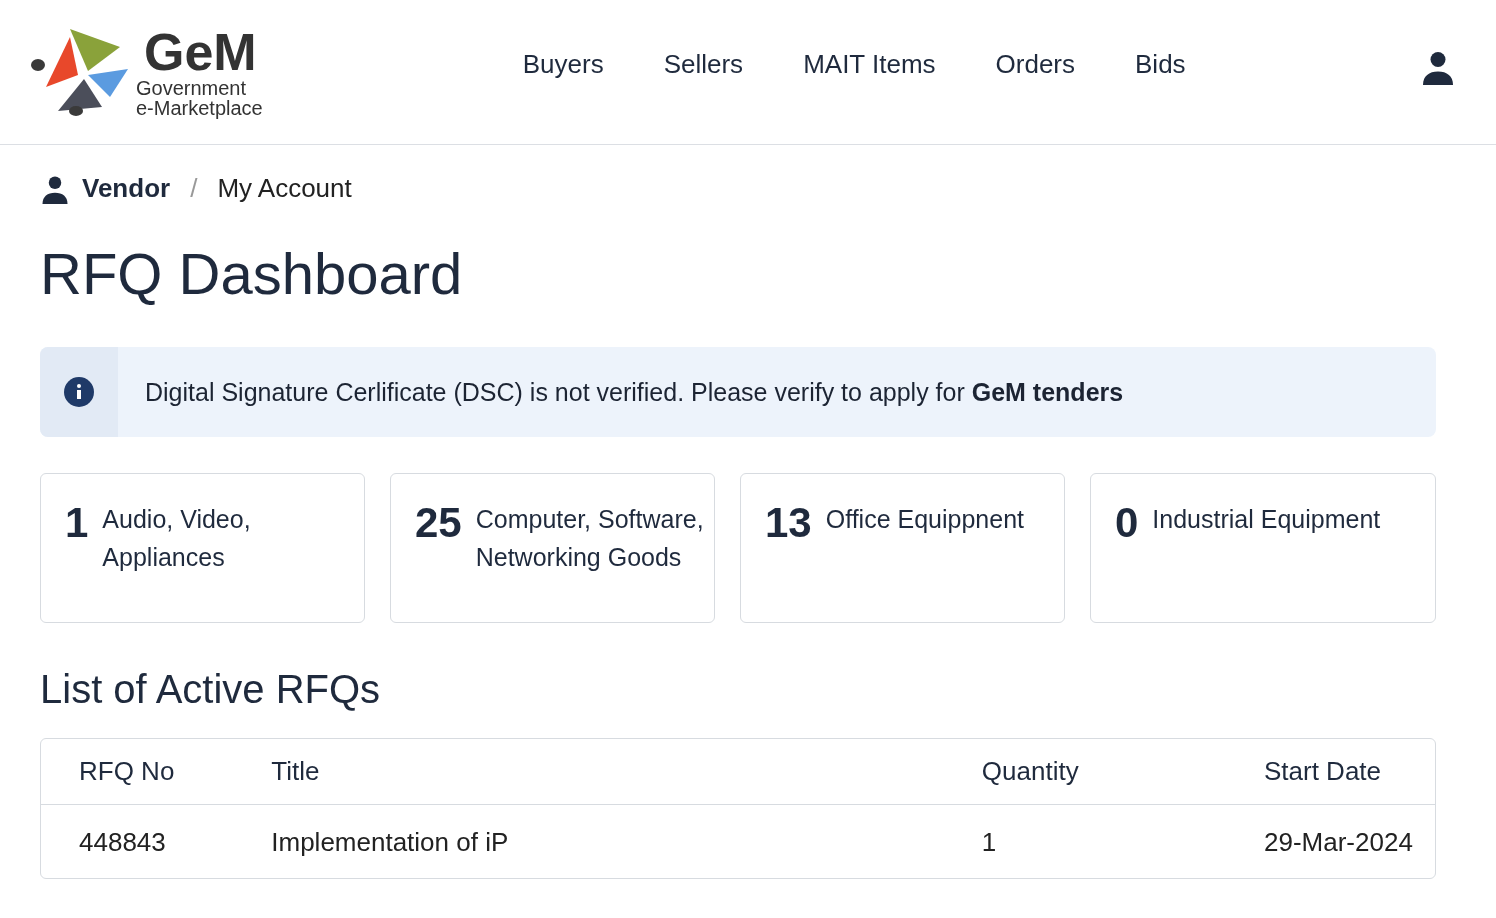  Describe the element at coordinates (788, 524) in the screenshot. I see `category-count: 13` at that location.